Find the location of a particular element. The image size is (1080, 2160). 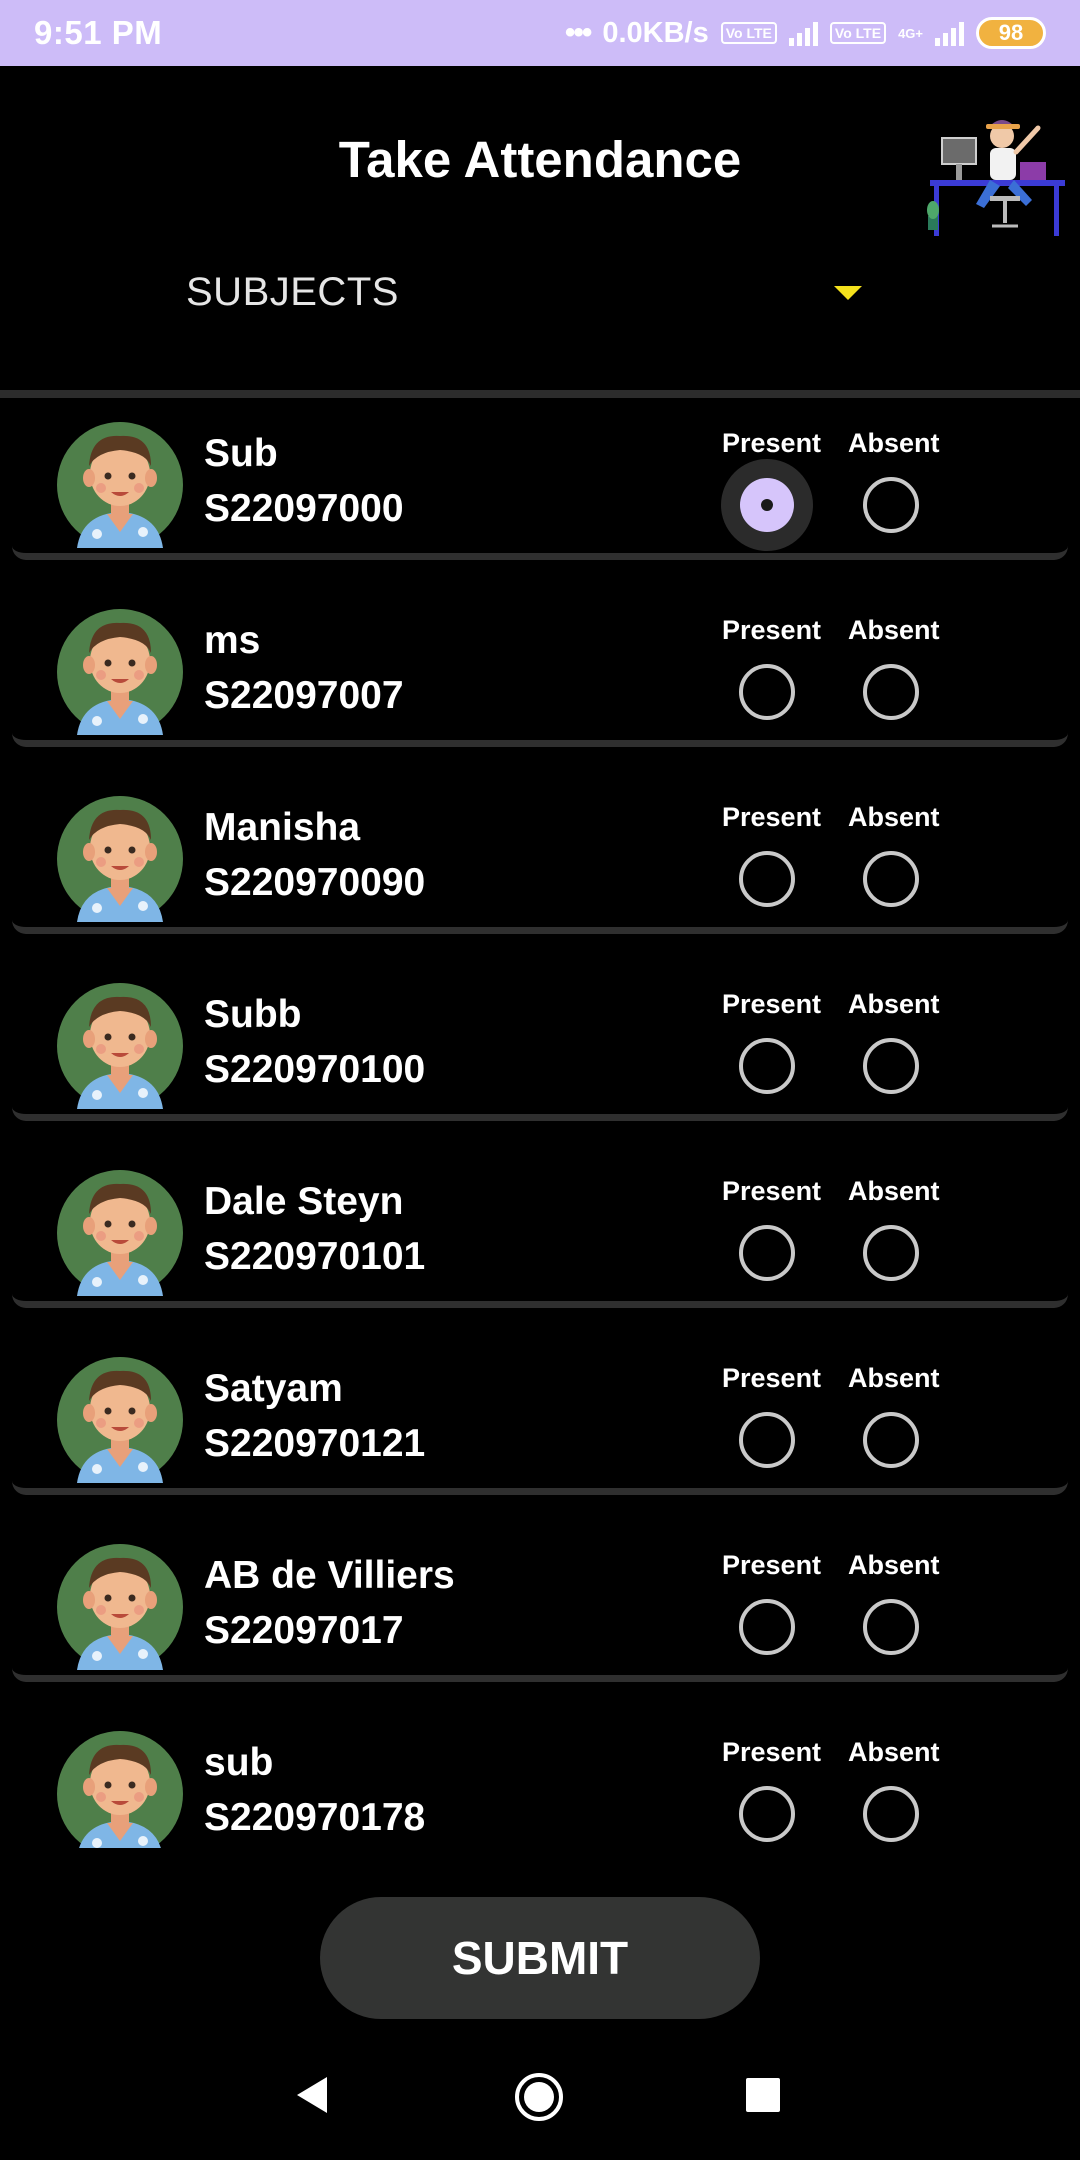

student-name: AB de Villiers is located at coordinates (329, 1575).